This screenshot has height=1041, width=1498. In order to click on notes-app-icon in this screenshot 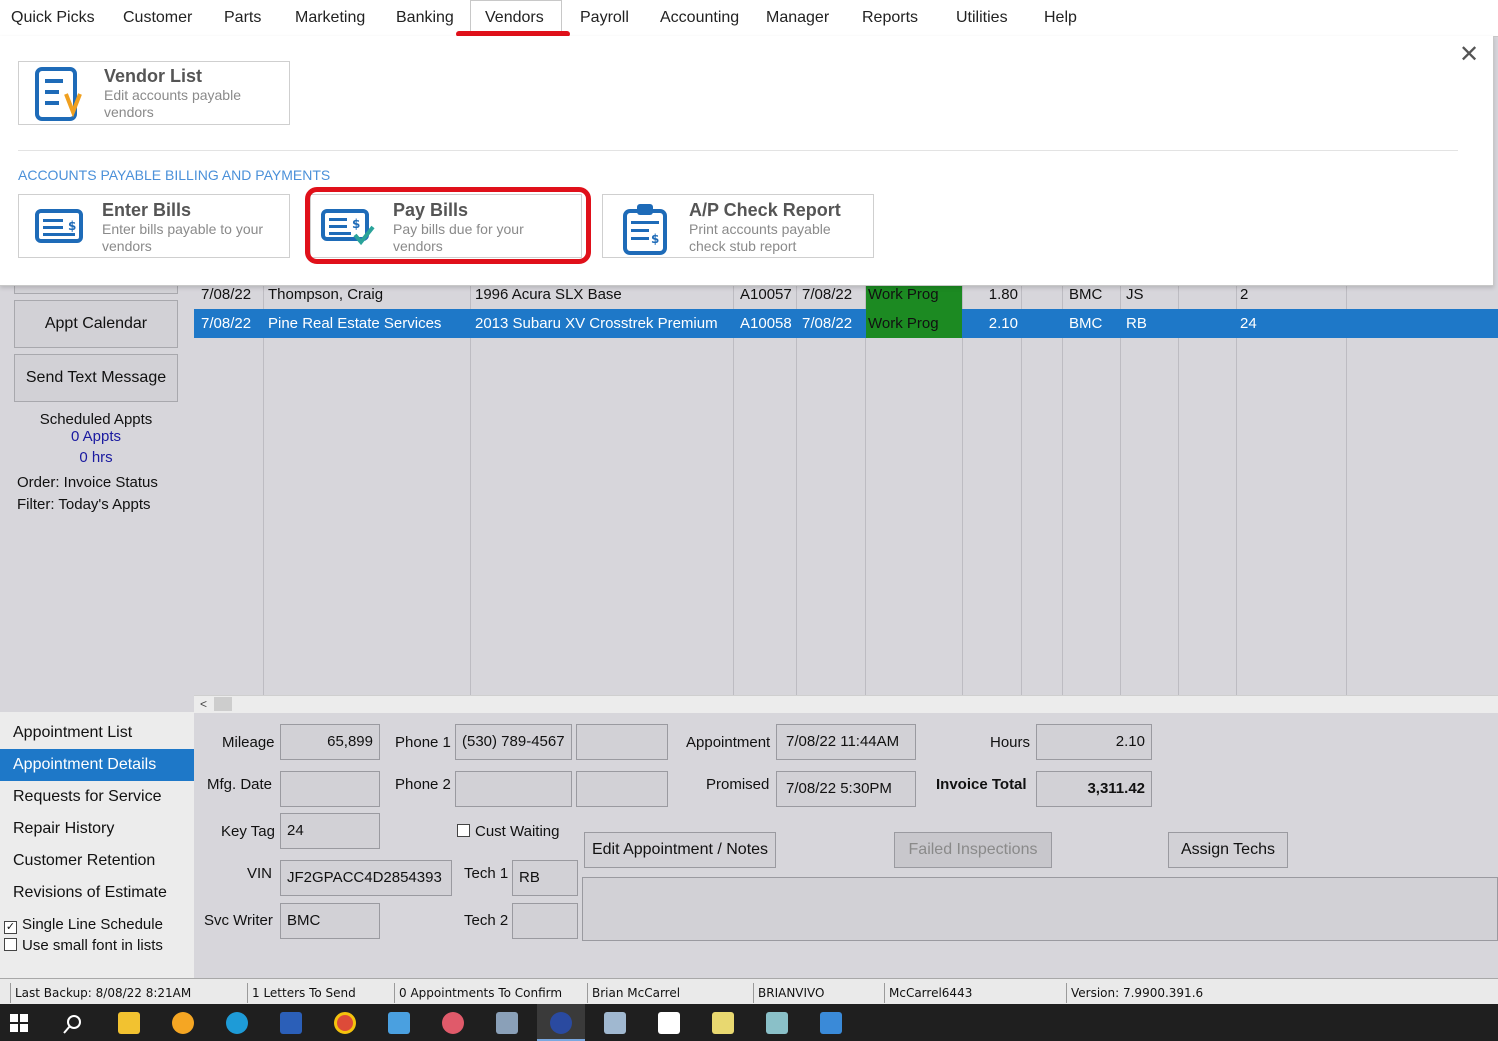, I will do `click(777, 1023)`.